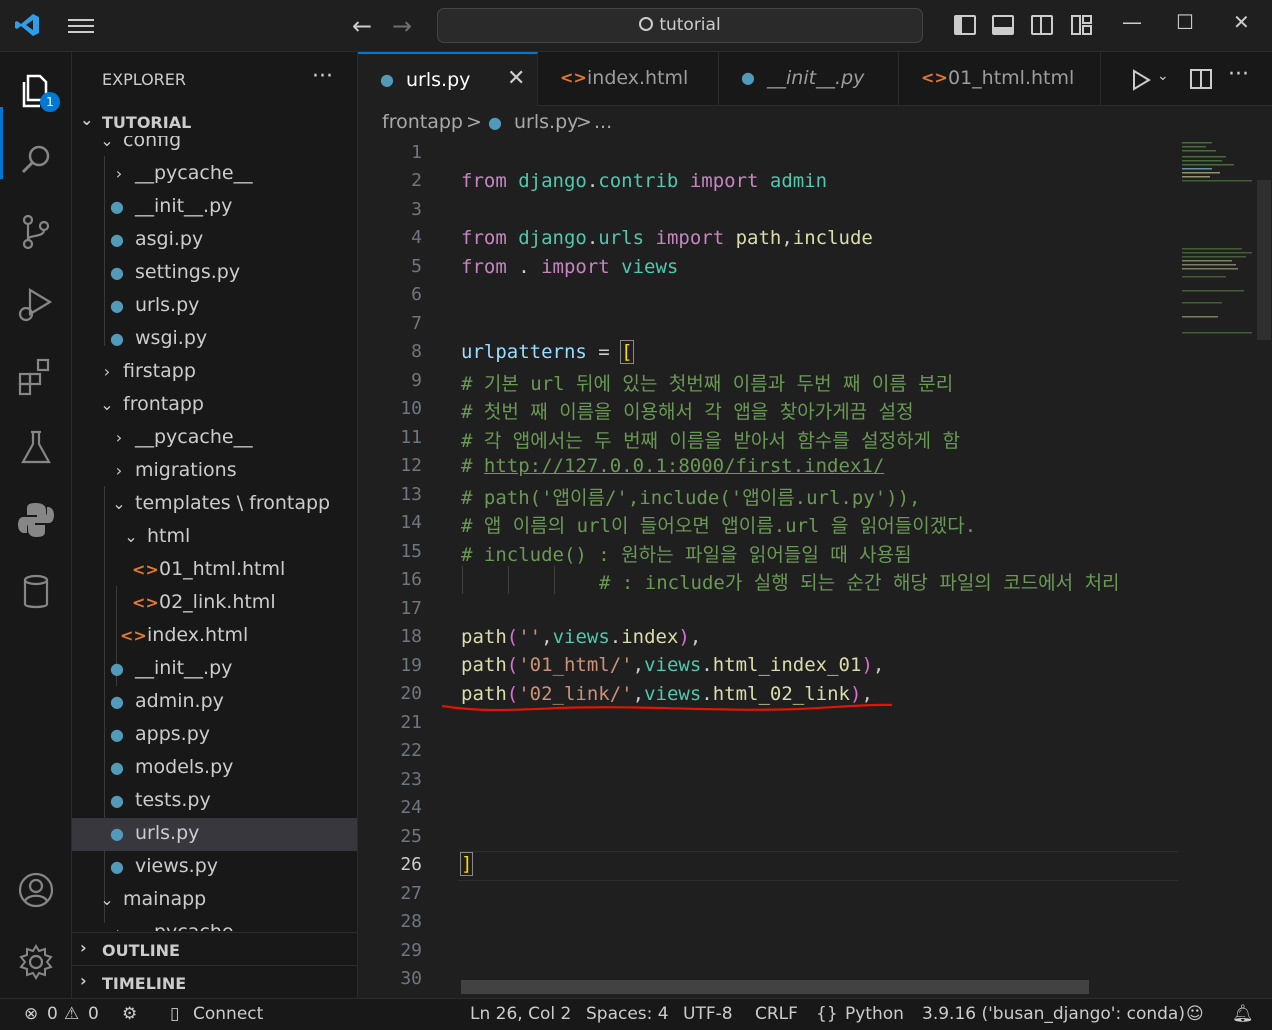  Describe the element at coordinates (1053, 1014) in the screenshot. I see `python-interpreter: 3.9.16 ('busan_django': conda)` at that location.